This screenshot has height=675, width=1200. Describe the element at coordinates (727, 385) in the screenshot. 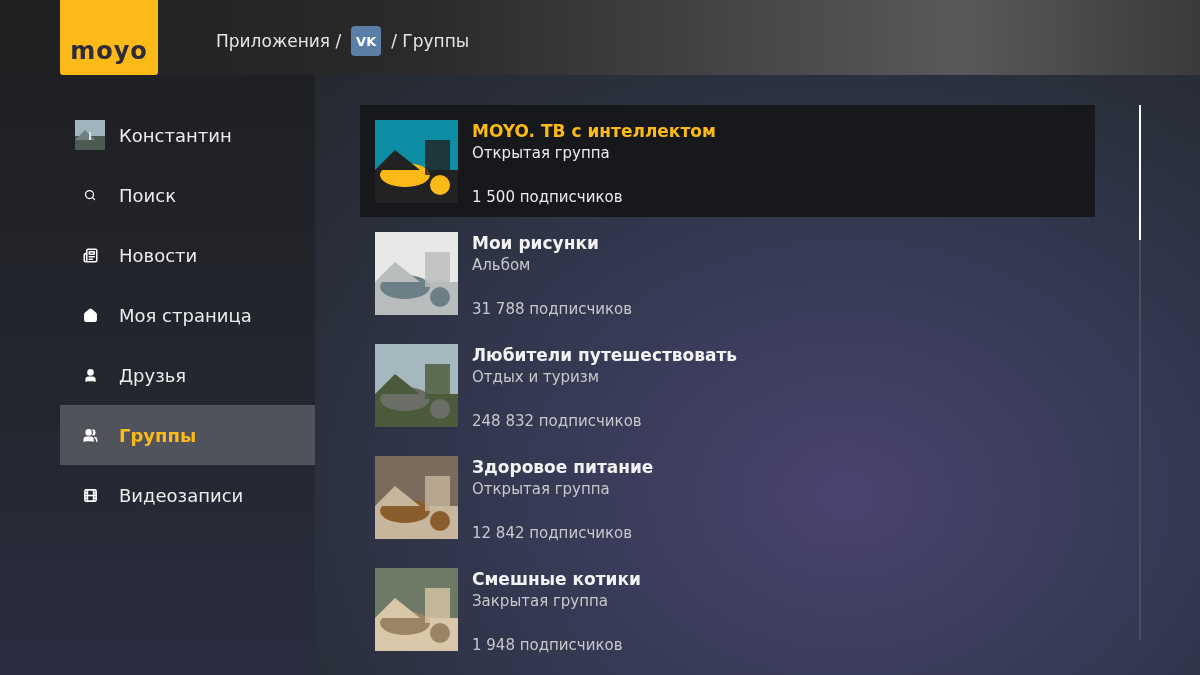

I see `group-item: Любители путешествовать Отдых и туризм 248 832 подписчиков` at that location.